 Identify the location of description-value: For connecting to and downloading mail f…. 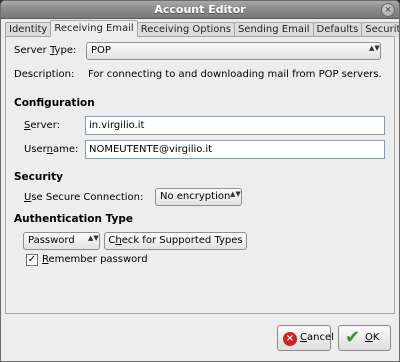
(235, 74).